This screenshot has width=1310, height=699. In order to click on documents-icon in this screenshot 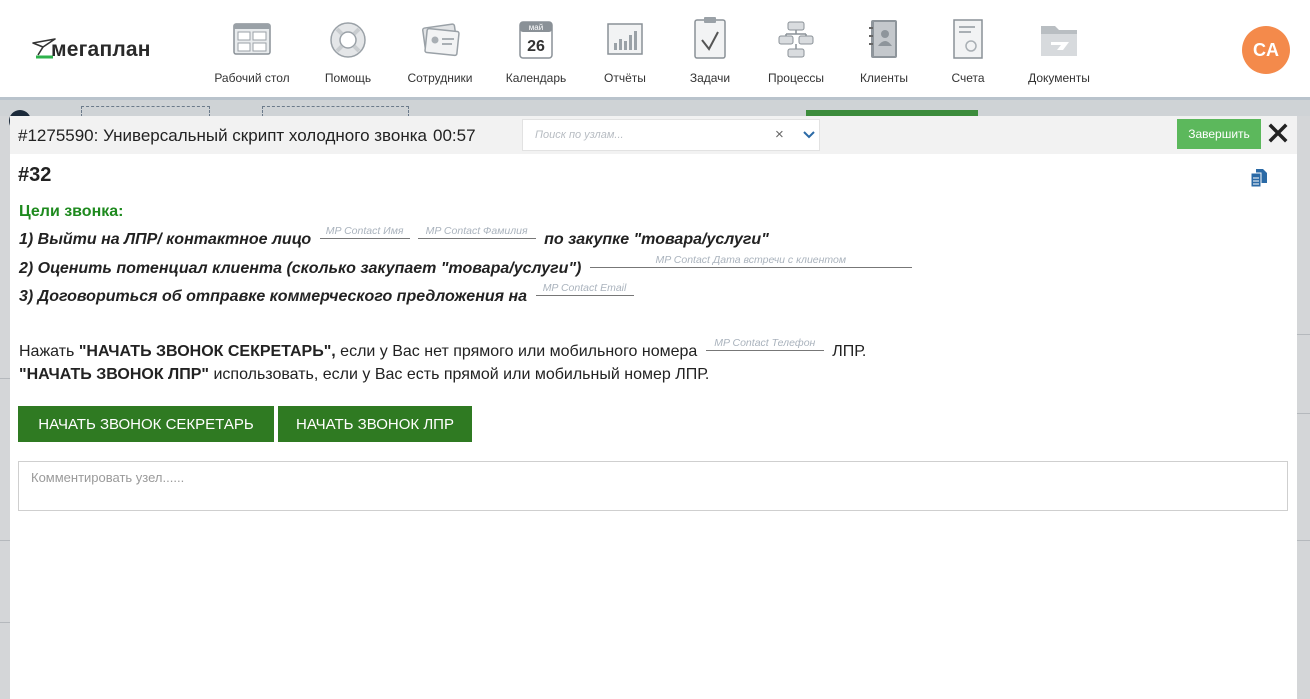, I will do `click(1059, 41)`.